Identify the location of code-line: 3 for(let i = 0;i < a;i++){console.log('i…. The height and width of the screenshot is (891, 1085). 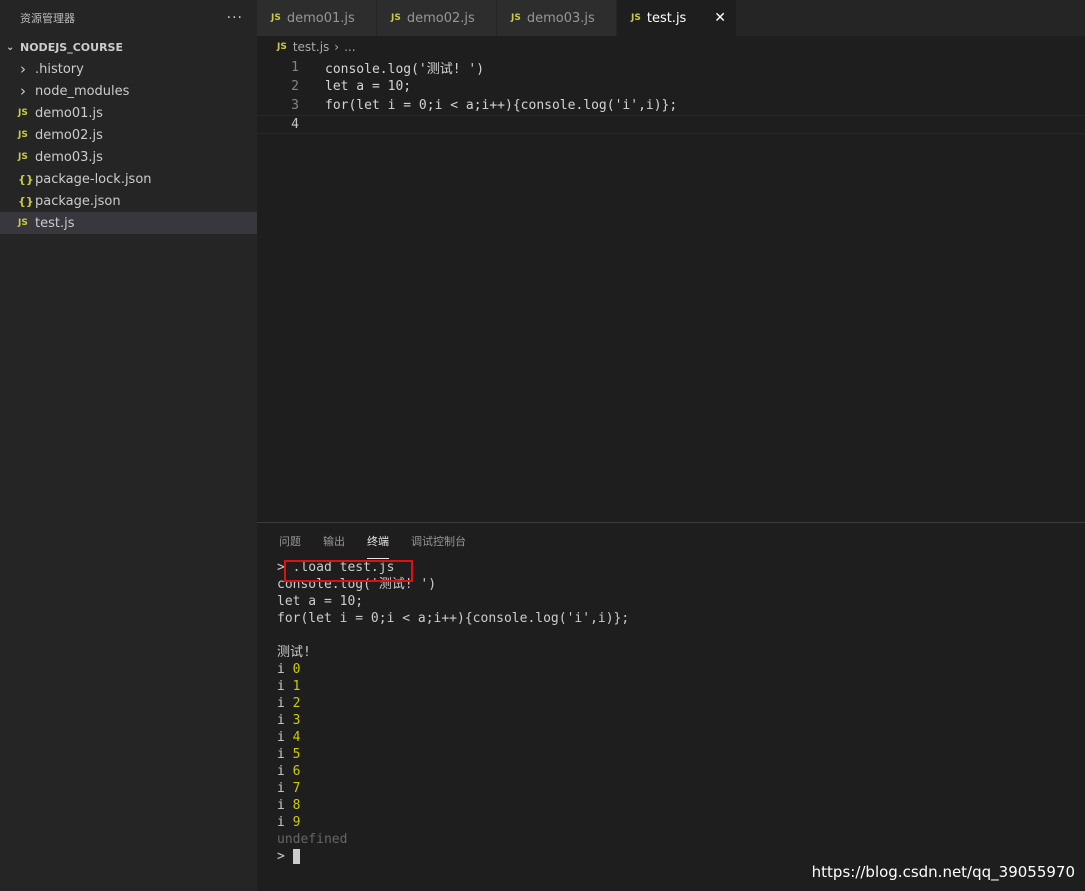
(671, 105).